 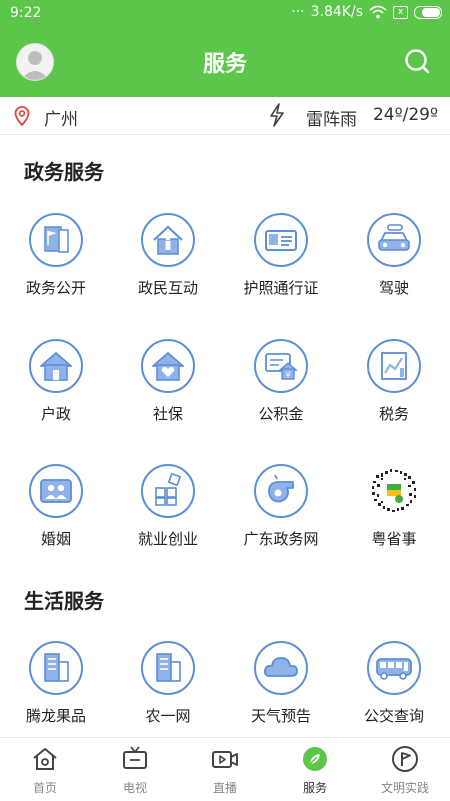 I want to click on service-label: 婚姻, so click(x=55, y=539).